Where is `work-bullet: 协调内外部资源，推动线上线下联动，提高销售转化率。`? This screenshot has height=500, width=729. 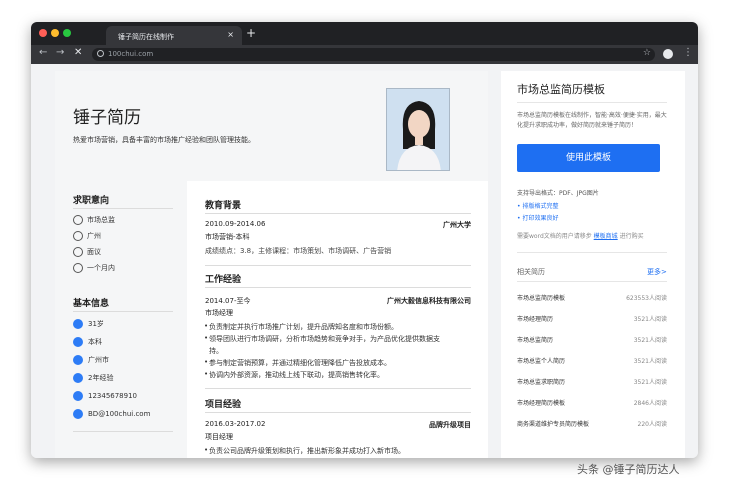 work-bullet: 协调内外部资源，推动线上线下联动，提高销售转化率。 is located at coordinates (294, 375).